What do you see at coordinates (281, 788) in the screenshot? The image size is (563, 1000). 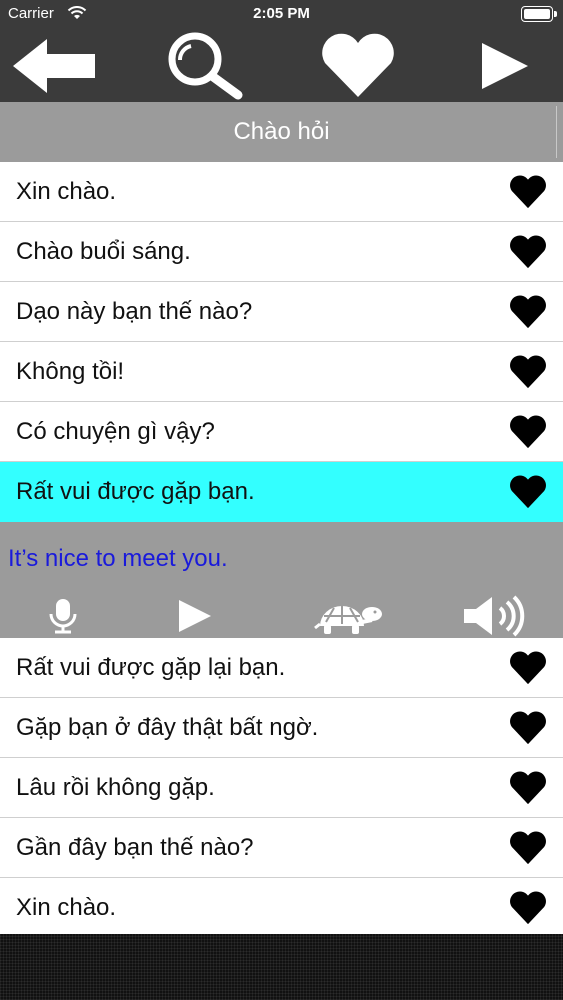 I see `list-item: Lâu rồi không gặp.` at bounding box center [281, 788].